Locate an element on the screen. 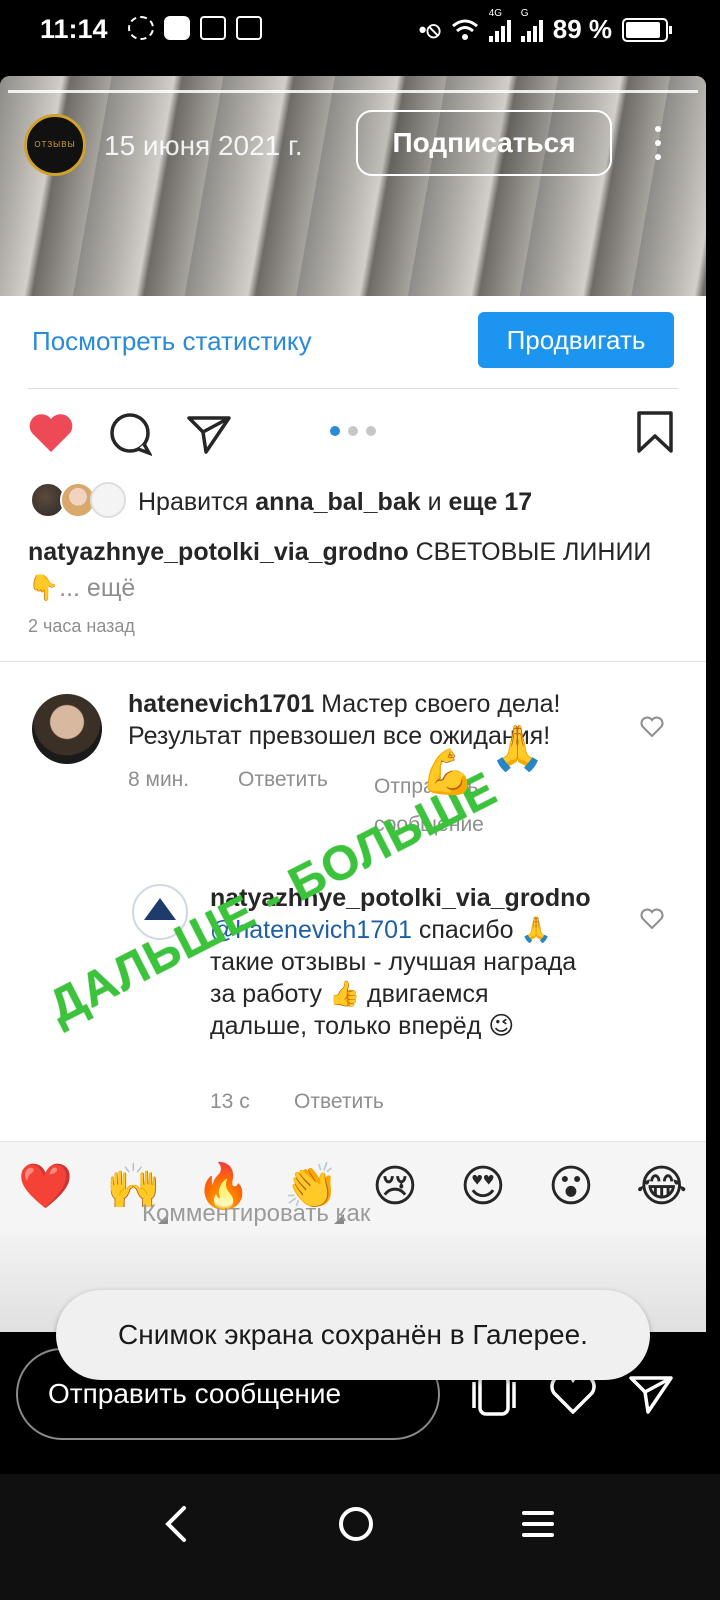  like-heart-icon is located at coordinates (51, 433).